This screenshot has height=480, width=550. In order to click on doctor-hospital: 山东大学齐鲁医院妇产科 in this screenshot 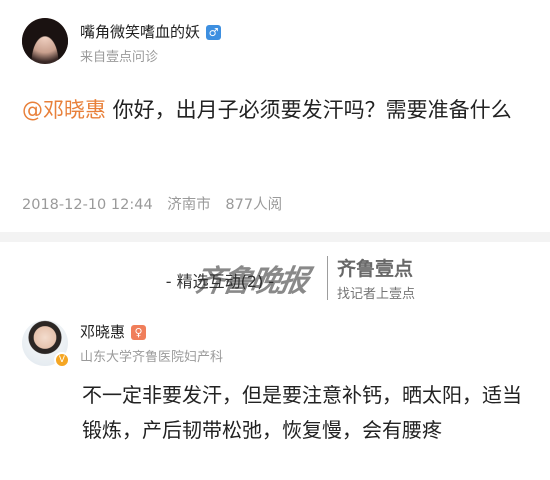, I will do `click(152, 357)`.